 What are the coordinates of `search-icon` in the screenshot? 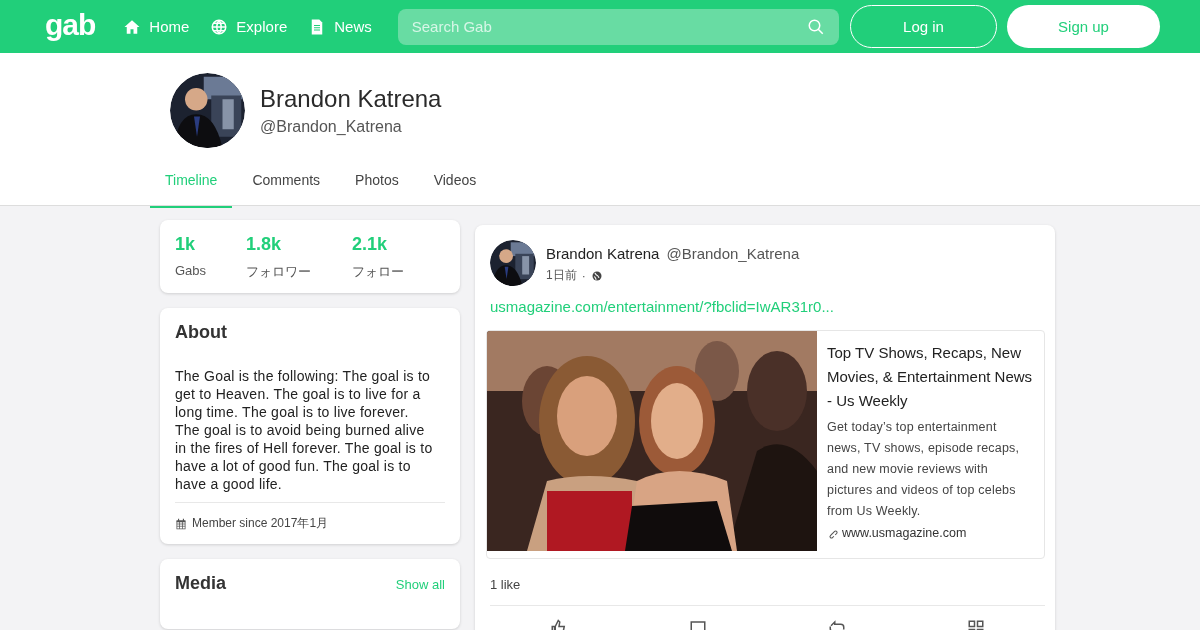 It's located at (815, 26).